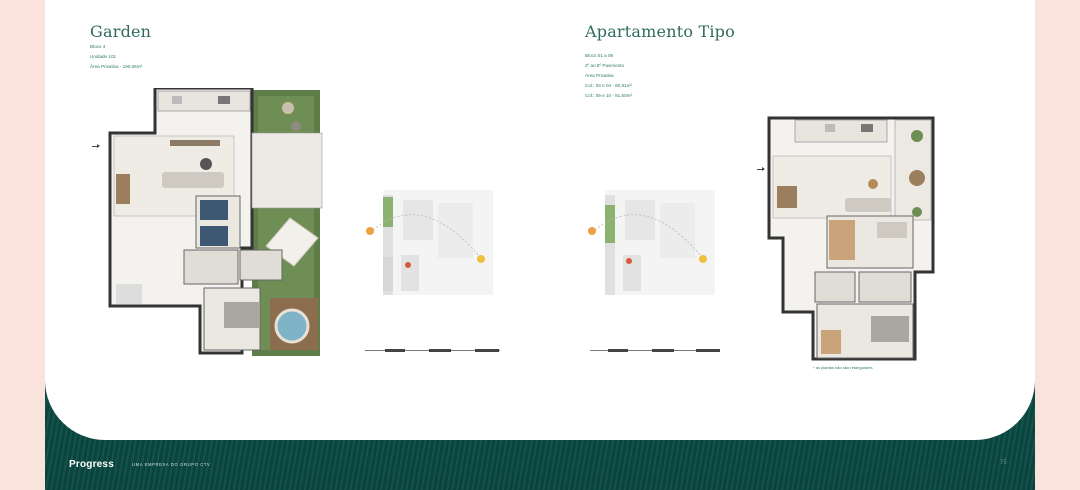  I want to click on garden-info-line: Bloco 4, so click(98, 46).